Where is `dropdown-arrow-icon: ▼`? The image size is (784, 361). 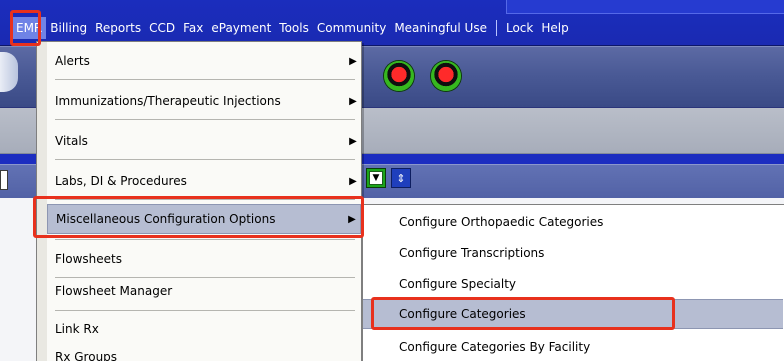
dropdown-arrow-icon: ▼ is located at coordinates (376, 178).